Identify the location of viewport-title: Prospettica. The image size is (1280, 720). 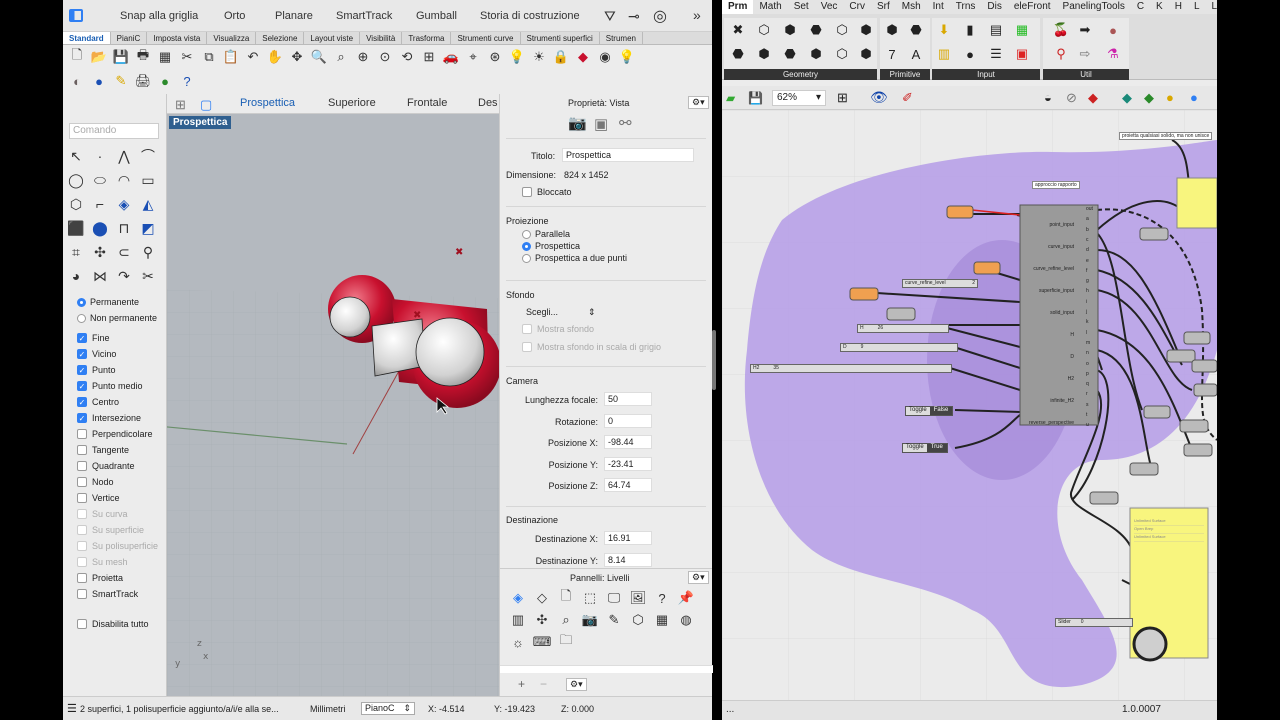
(200, 122).